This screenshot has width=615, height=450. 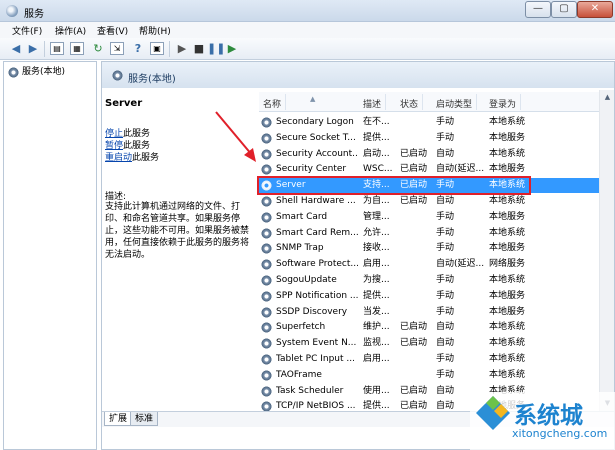 What do you see at coordinates (493, 413) in the screenshot?
I see `windows-logo-icon` at bounding box center [493, 413].